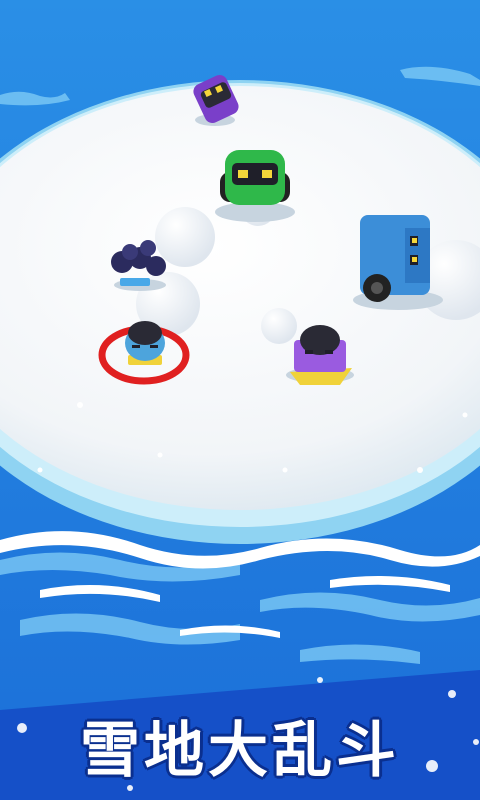  Describe the element at coordinates (398, 262) in the screenshot. I see `enemy-blue-truck` at that location.